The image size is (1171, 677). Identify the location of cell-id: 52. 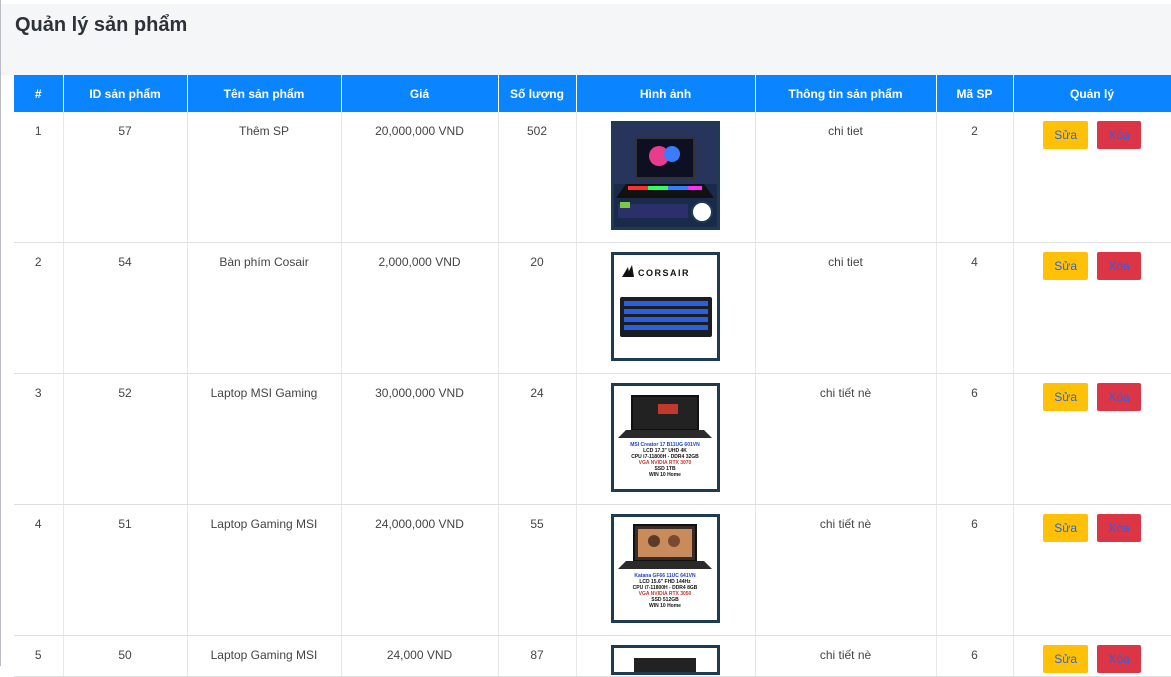
(125, 439).